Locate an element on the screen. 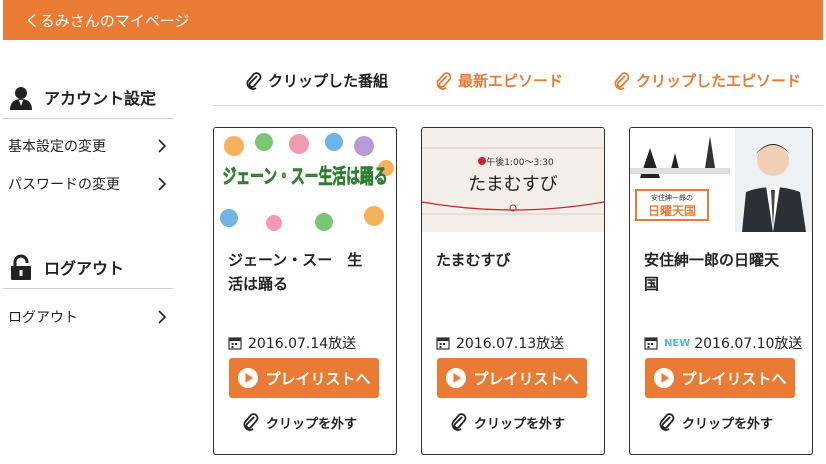 This screenshot has height=464, width=826. sidebar-item-basic-settings: 基本設定の変更 is located at coordinates (89, 146).